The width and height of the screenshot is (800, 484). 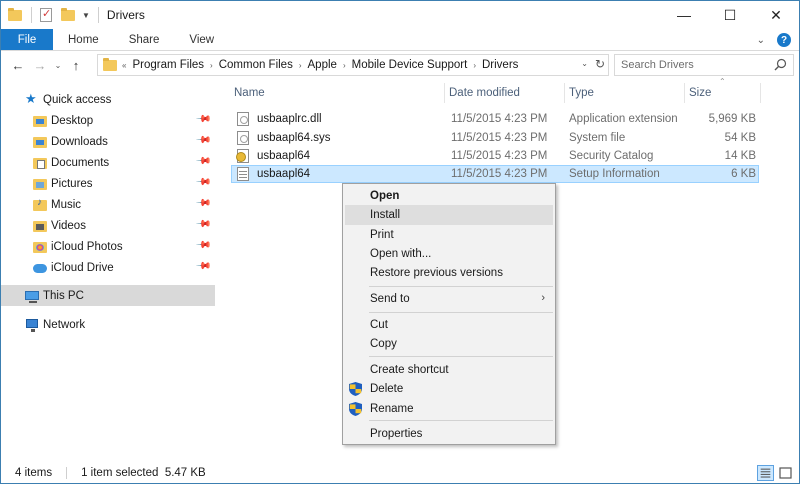 I want to click on menu-item-rename: Rename, so click(x=449, y=409).